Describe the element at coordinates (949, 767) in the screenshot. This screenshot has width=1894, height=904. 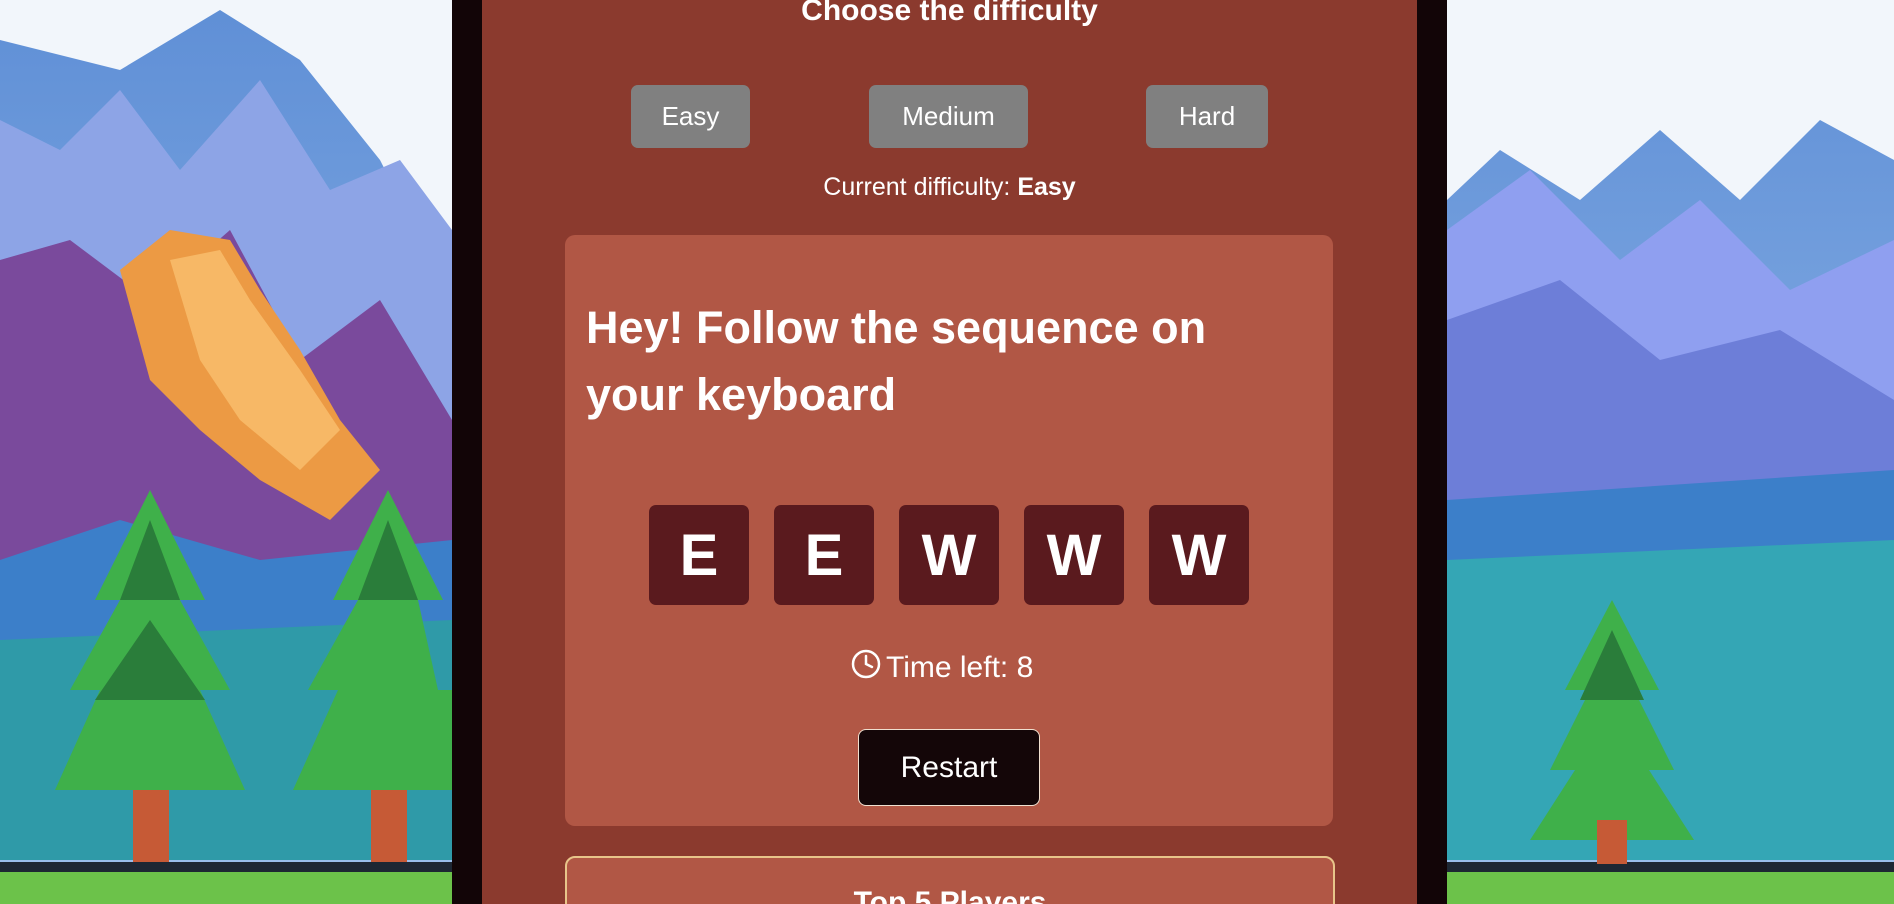
I see `restart-button: Restart` at that location.